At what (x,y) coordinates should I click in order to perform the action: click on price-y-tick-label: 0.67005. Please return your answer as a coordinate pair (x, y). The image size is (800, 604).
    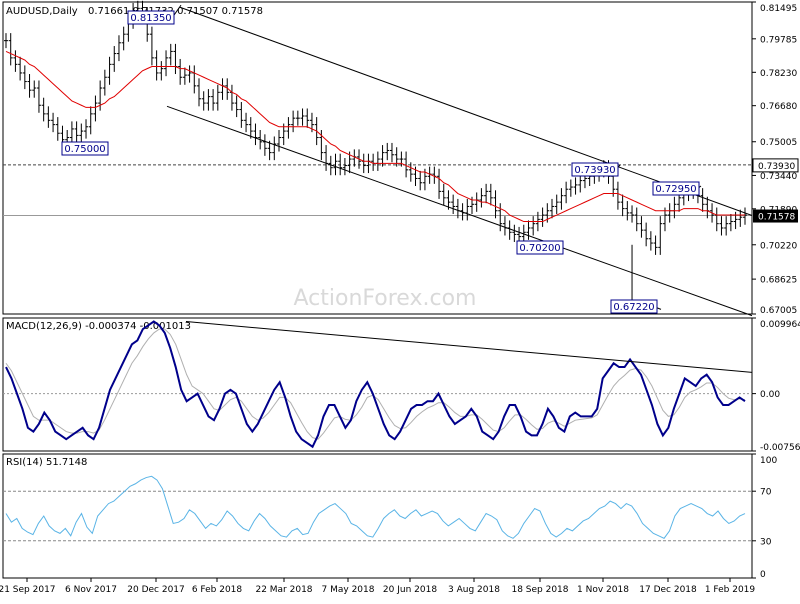
    Looking at the image, I should click on (778, 311).